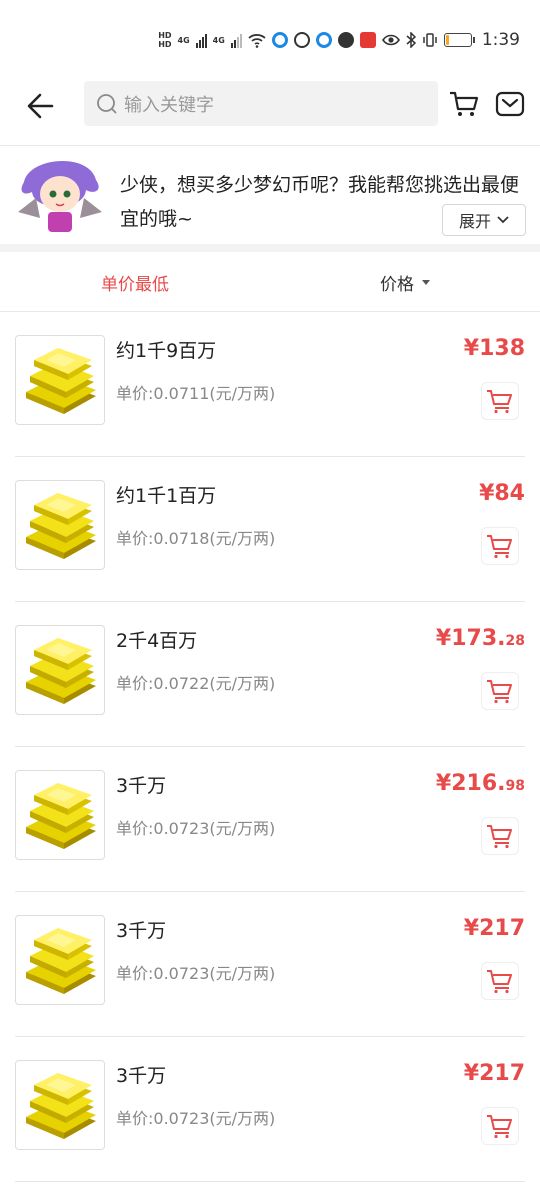 Image resolution: width=540 pixels, height=1200 pixels. What do you see at coordinates (459, 40) in the screenshot?
I see `battery-icon` at bounding box center [459, 40].